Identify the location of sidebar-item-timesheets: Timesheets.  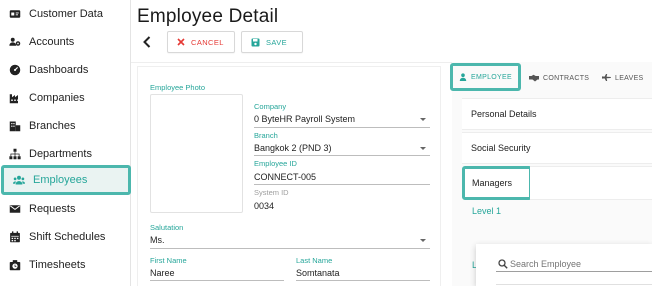
(65, 265).